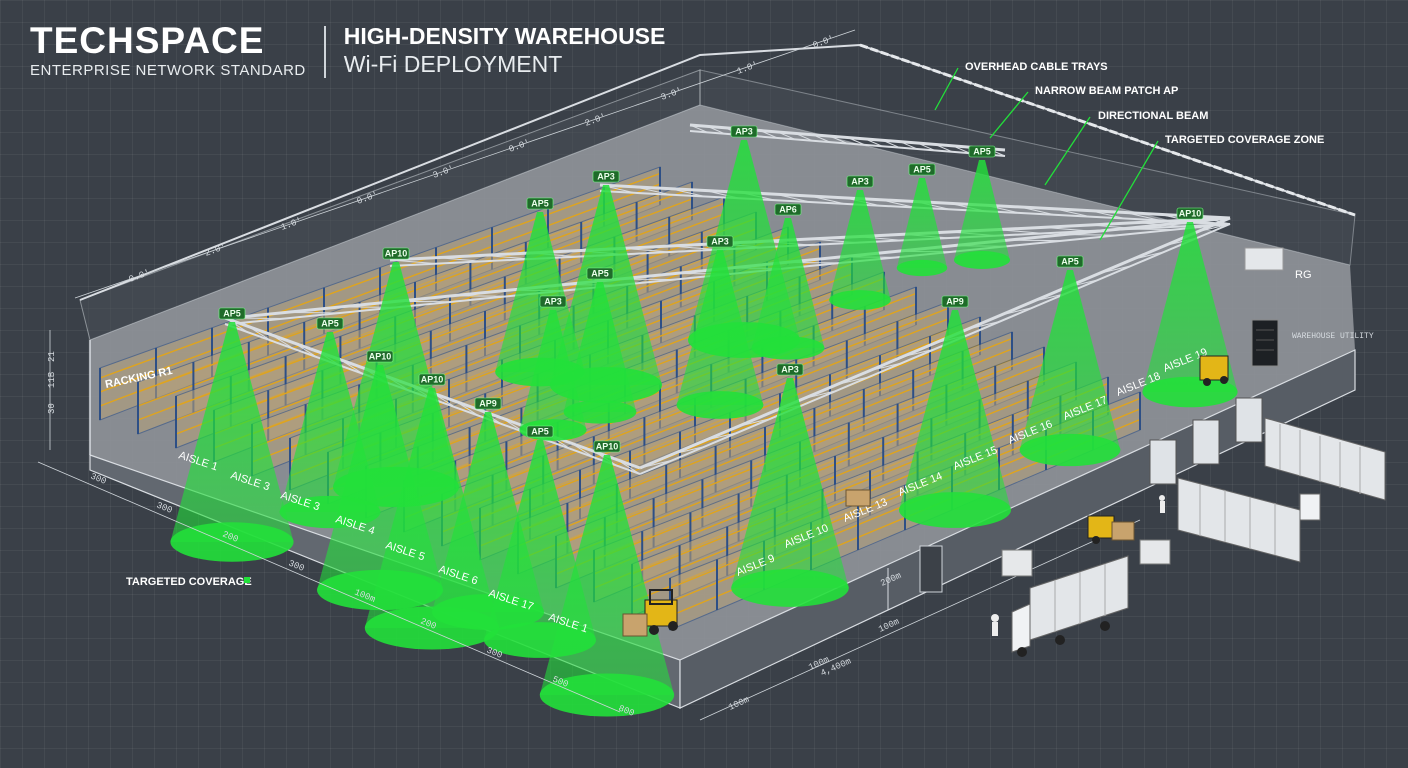 This screenshot has width=1408, height=768. I want to click on brand-name: TECHSPACE, so click(147, 40).